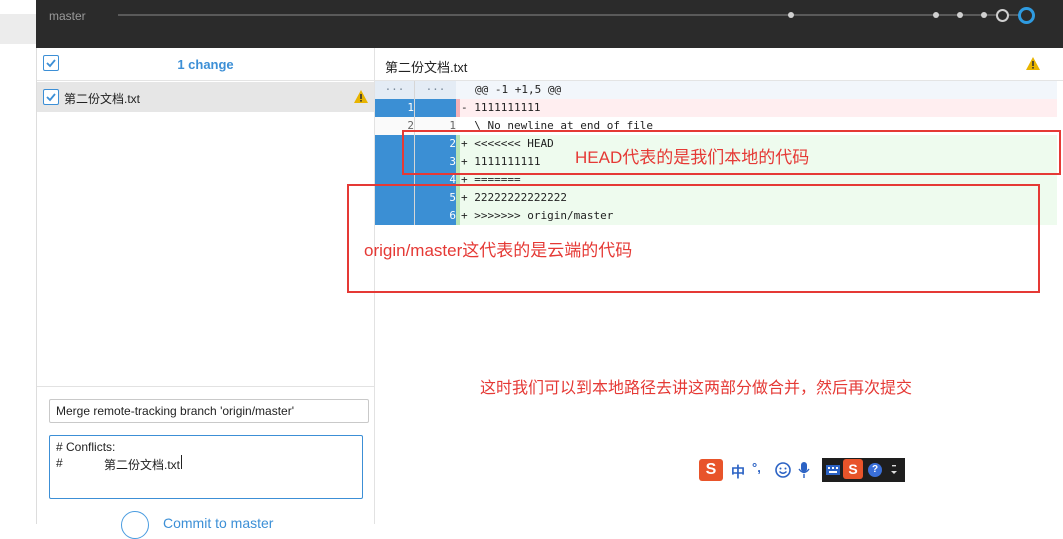 This screenshot has width=1063, height=539. I want to click on commit-dot-open, so click(1002, 15).